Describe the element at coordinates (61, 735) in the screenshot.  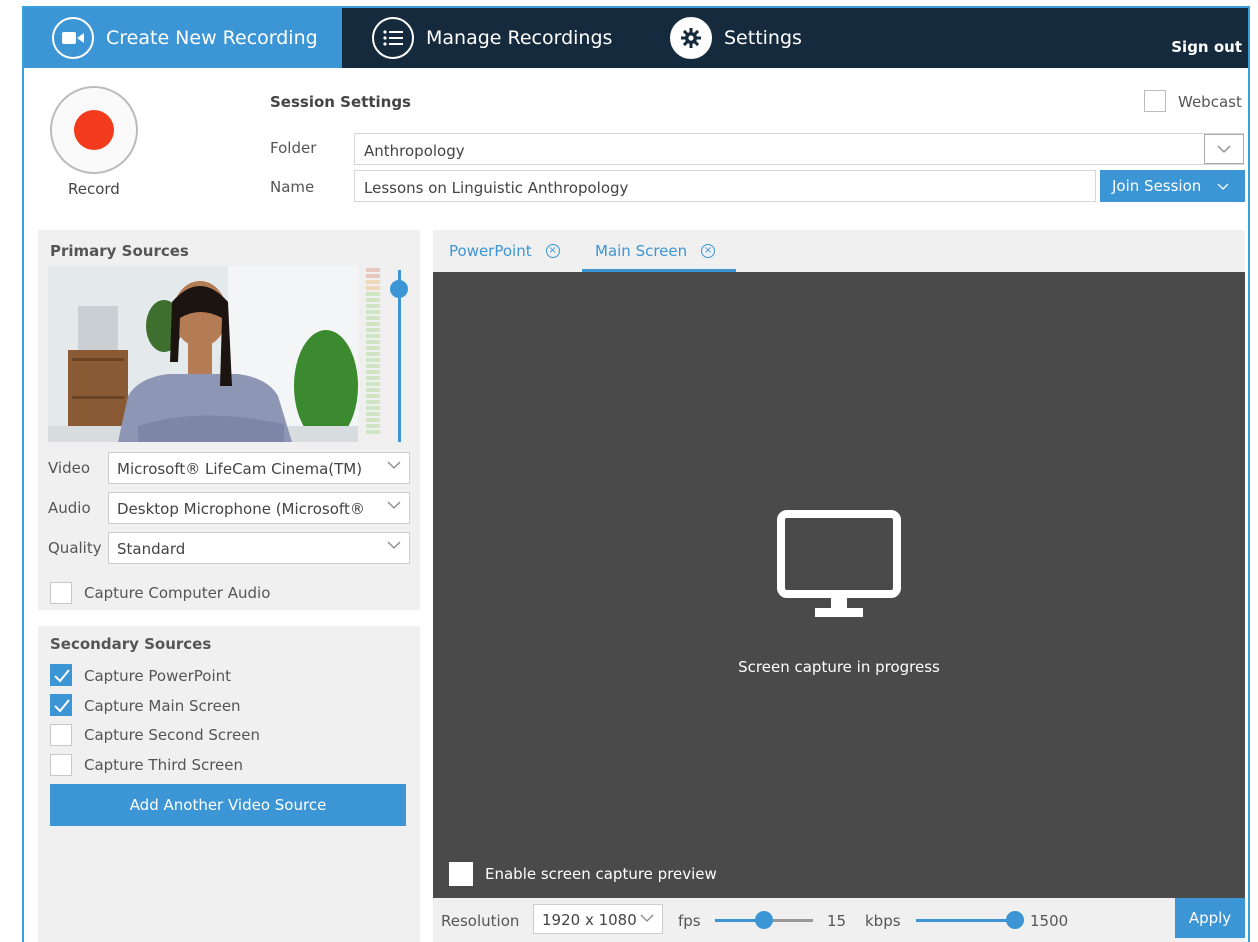
I see `capture-second-screen-checkbox` at that location.